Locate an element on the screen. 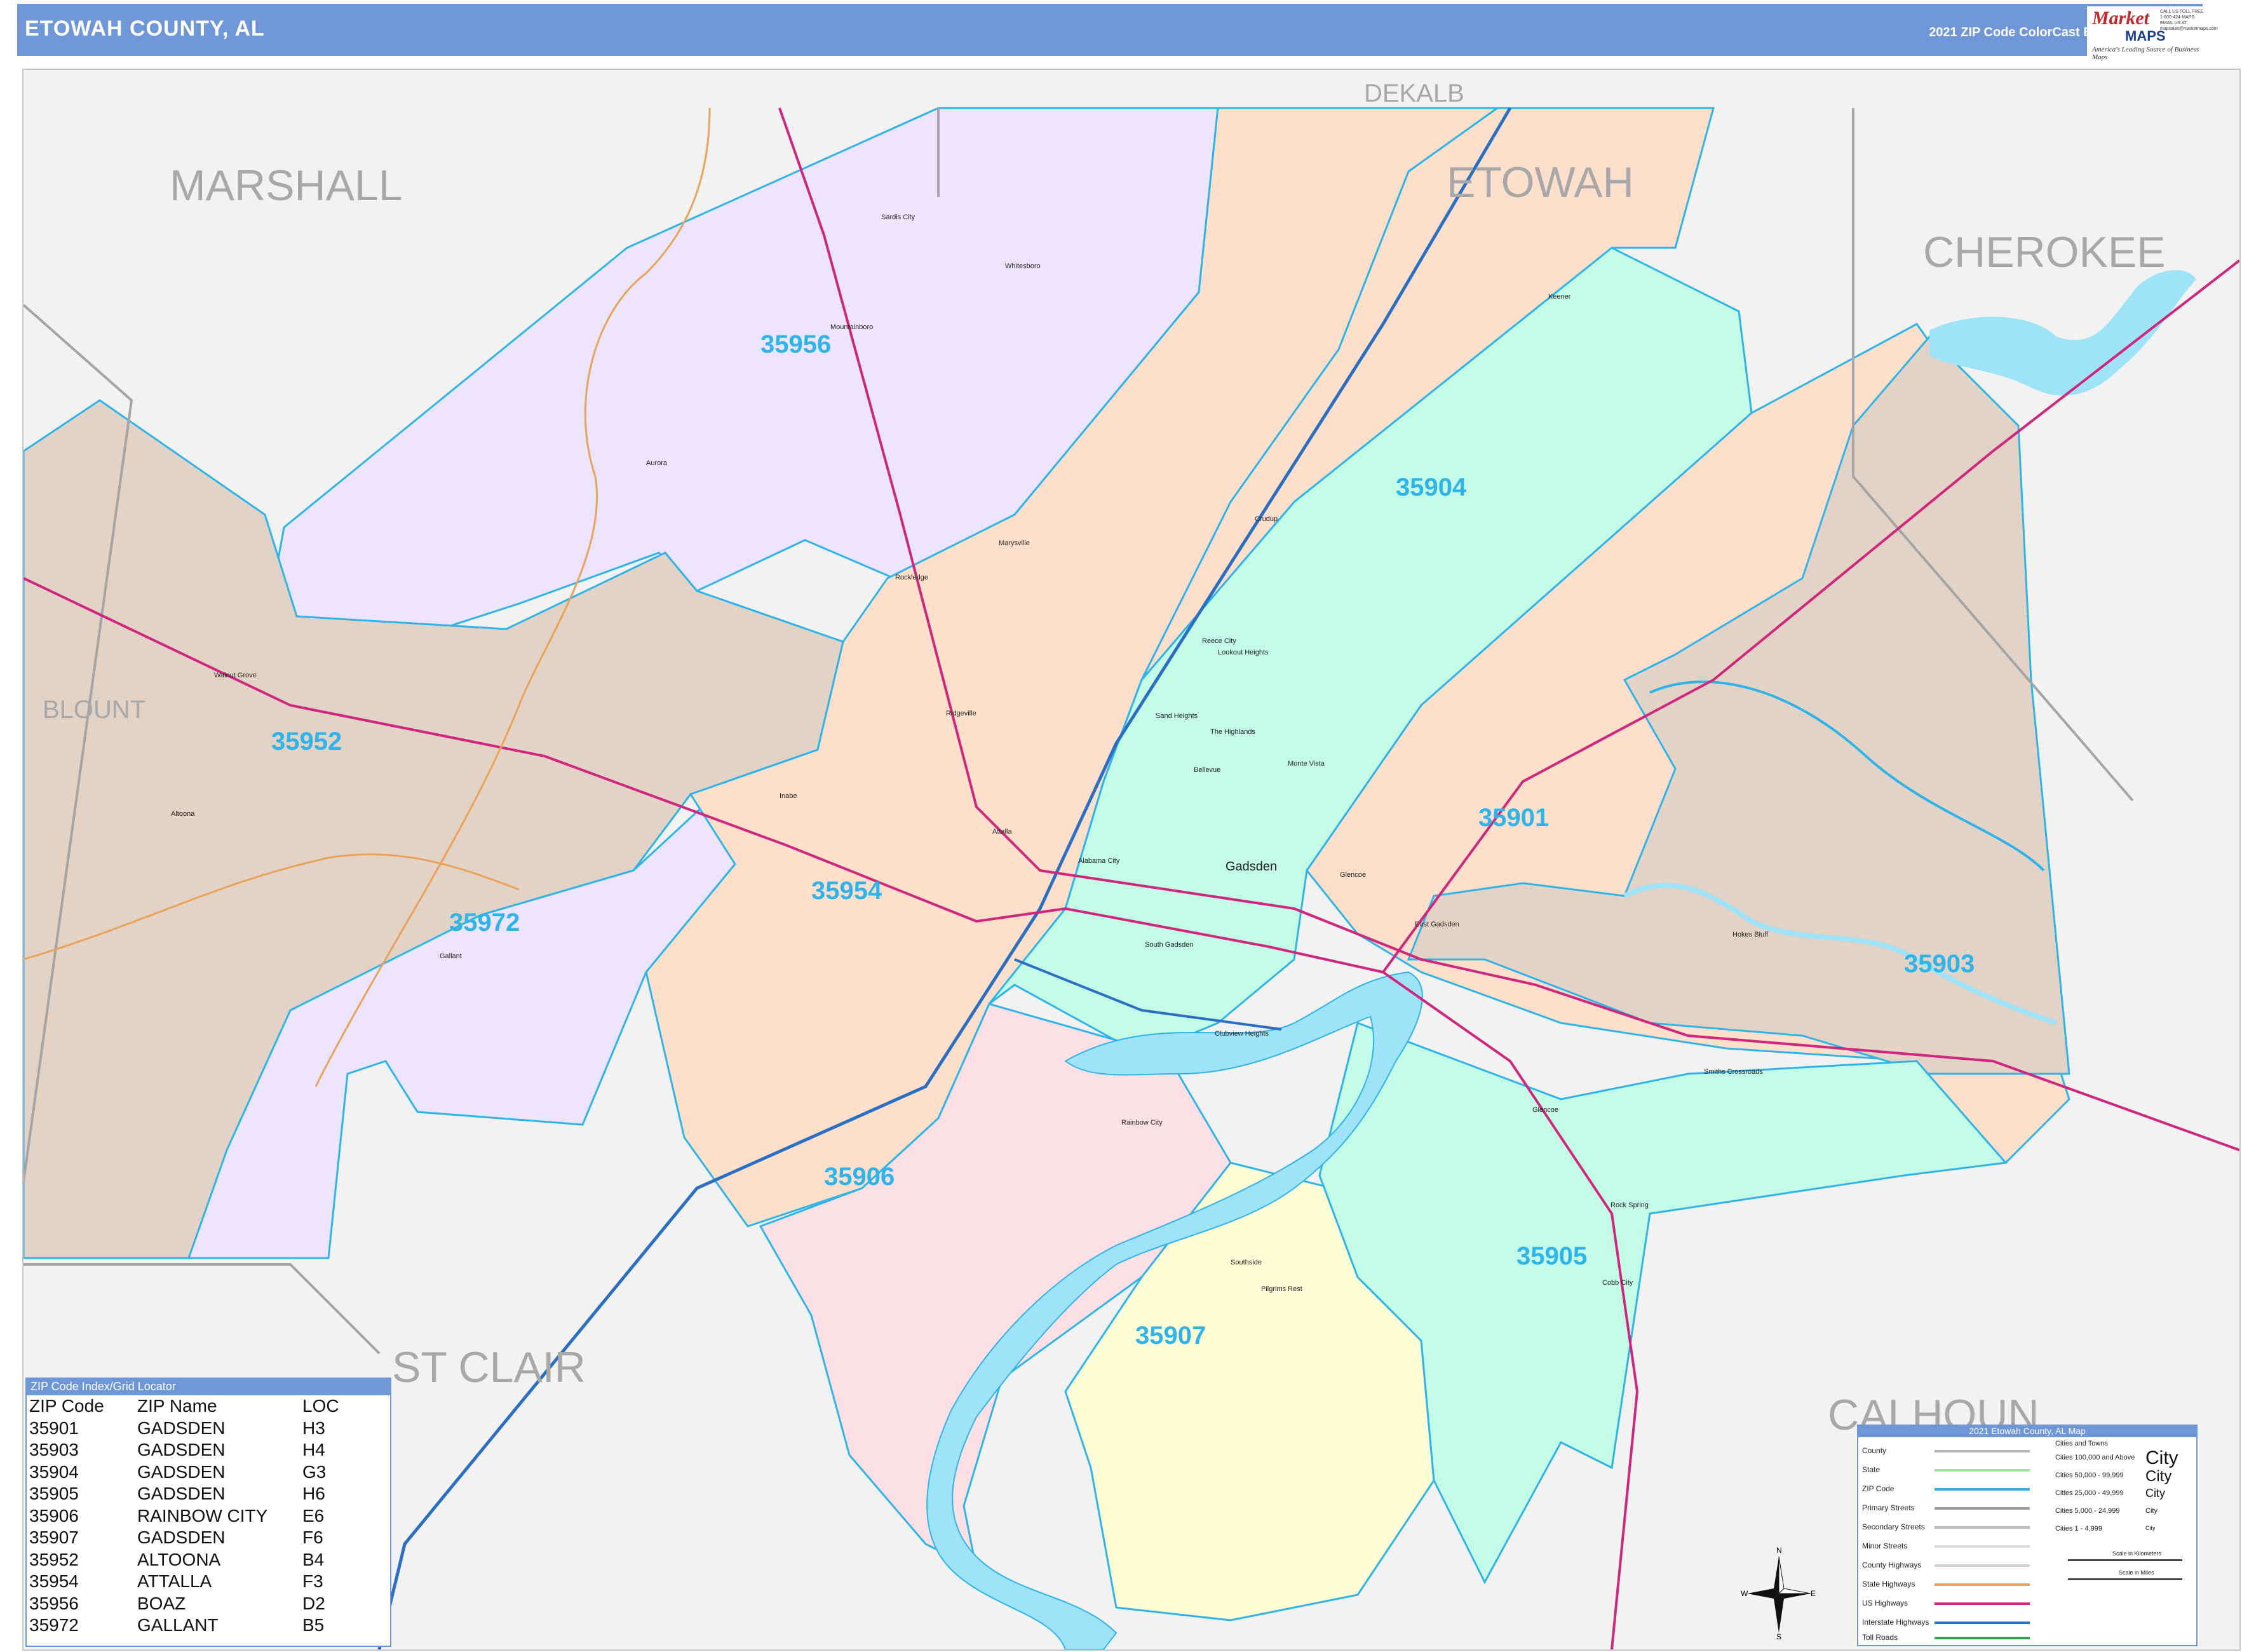  zip-label-35956: 35956 is located at coordinates (795, 344).